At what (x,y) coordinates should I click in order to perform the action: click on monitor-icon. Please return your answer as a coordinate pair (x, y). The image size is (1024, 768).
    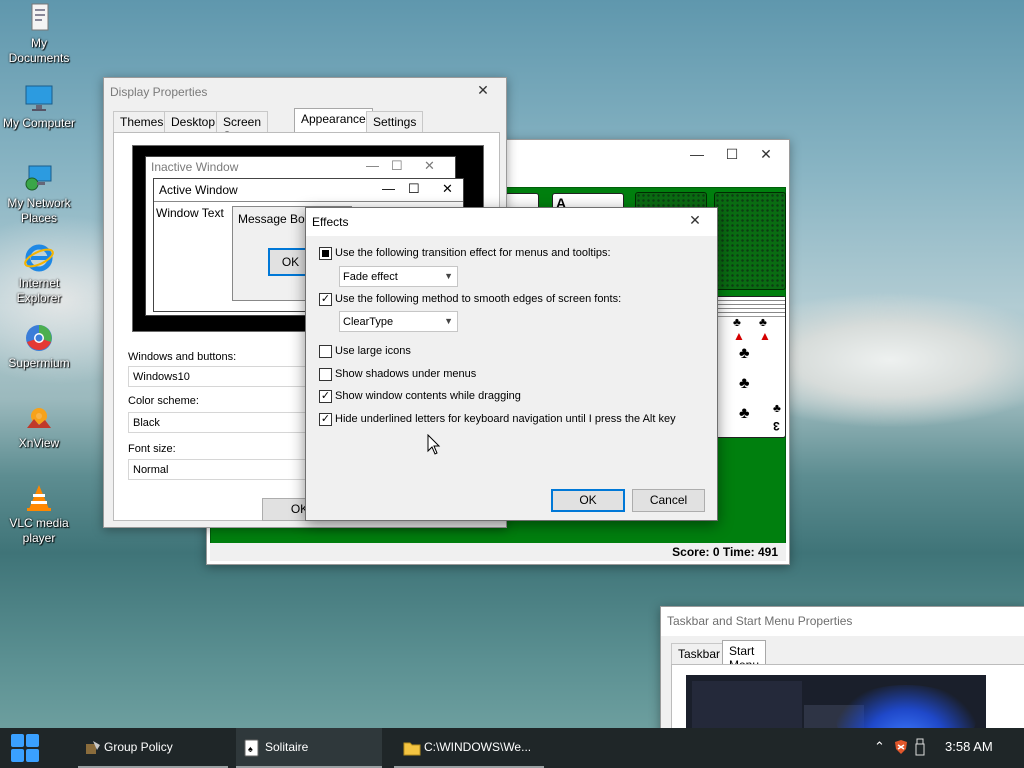
    Looking at the image, I should click on (39, 98).